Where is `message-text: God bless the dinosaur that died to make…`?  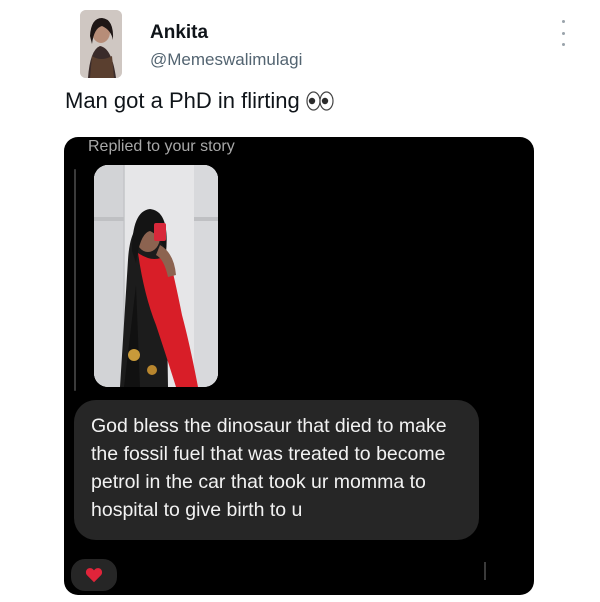 message-text: God bless the dinosaur that died to make… is located at coordinates (269, 468).